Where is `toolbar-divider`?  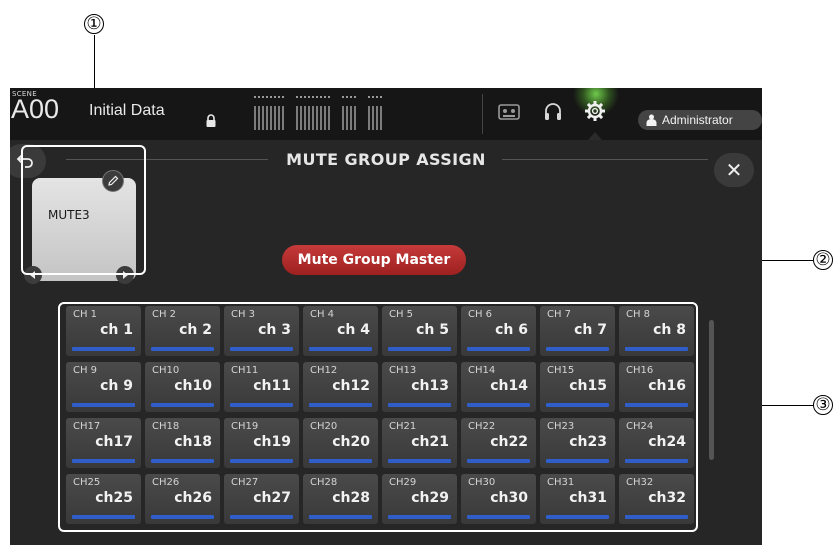
toolbar-divider is located at coordinates (482, 114).